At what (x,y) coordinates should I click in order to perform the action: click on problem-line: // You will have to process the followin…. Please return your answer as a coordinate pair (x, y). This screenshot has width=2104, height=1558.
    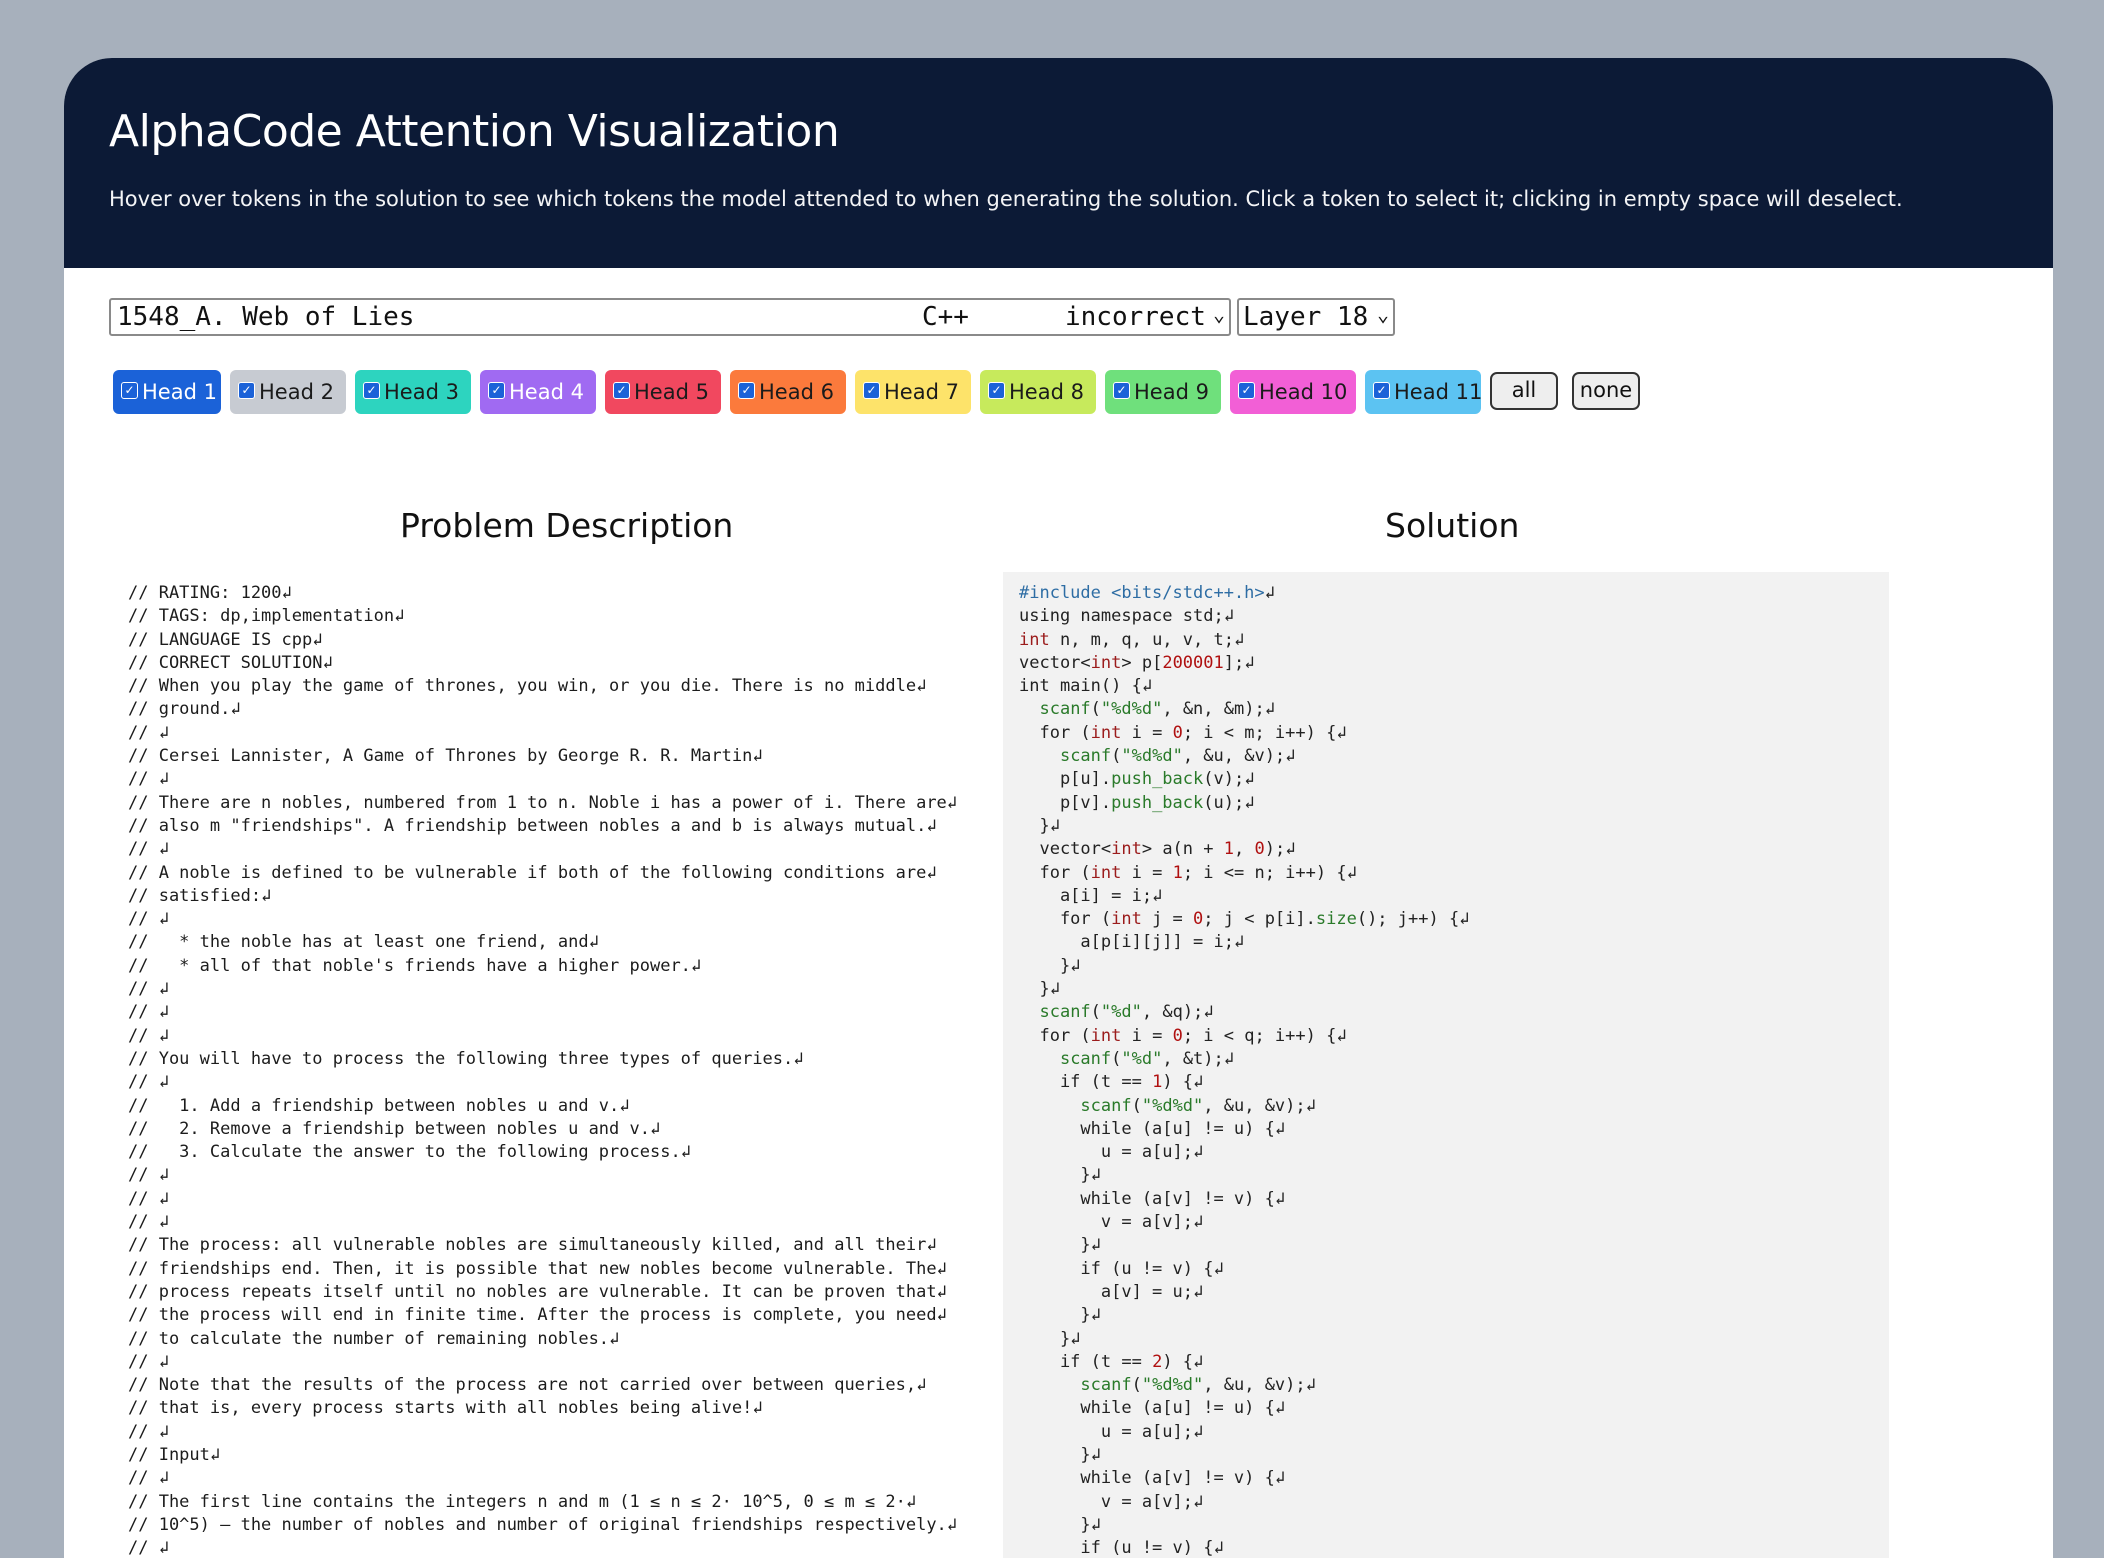
    Looking at the image, I should click on (466, 1058).